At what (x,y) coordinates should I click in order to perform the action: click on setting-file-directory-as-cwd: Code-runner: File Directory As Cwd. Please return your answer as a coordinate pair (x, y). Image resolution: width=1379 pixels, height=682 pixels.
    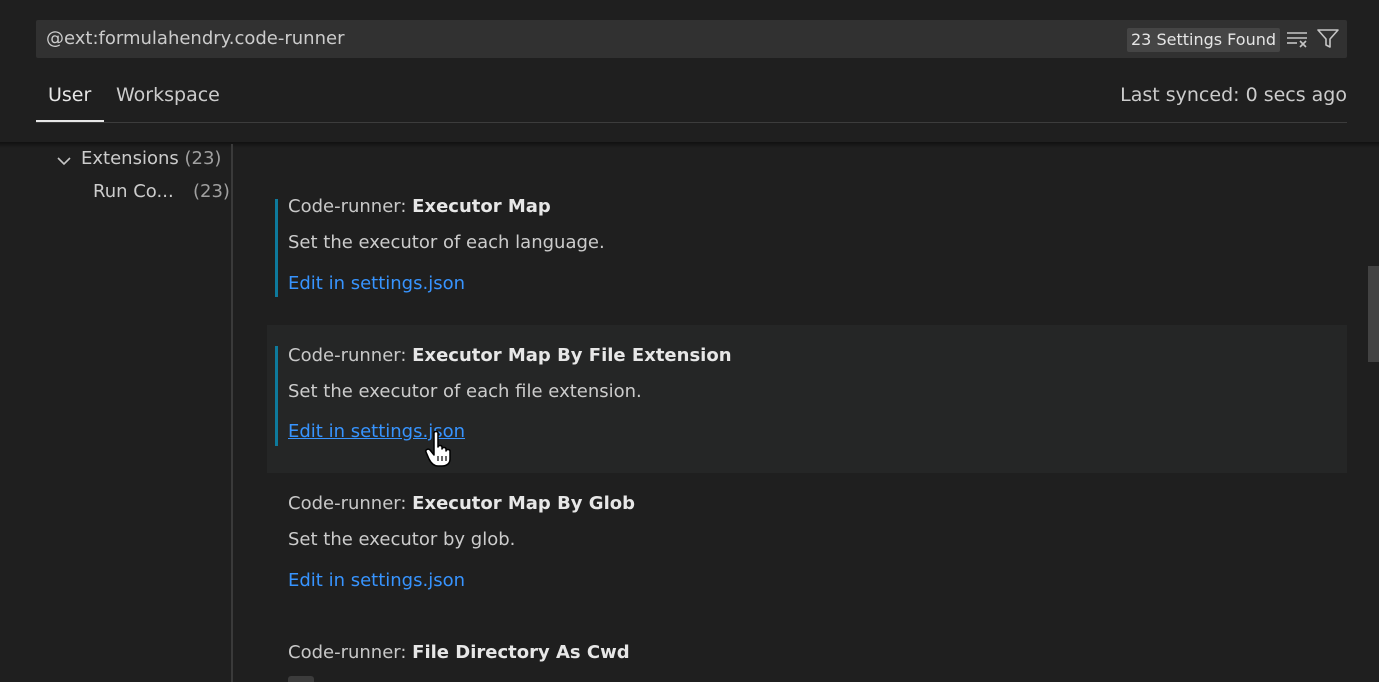
    Looking at the image, I should click on (807, 655).